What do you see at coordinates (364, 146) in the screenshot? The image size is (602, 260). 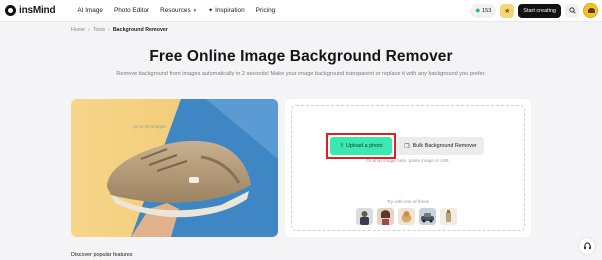 I see `upload-button-label: Upload a photo` at bounding box center [364, 146].